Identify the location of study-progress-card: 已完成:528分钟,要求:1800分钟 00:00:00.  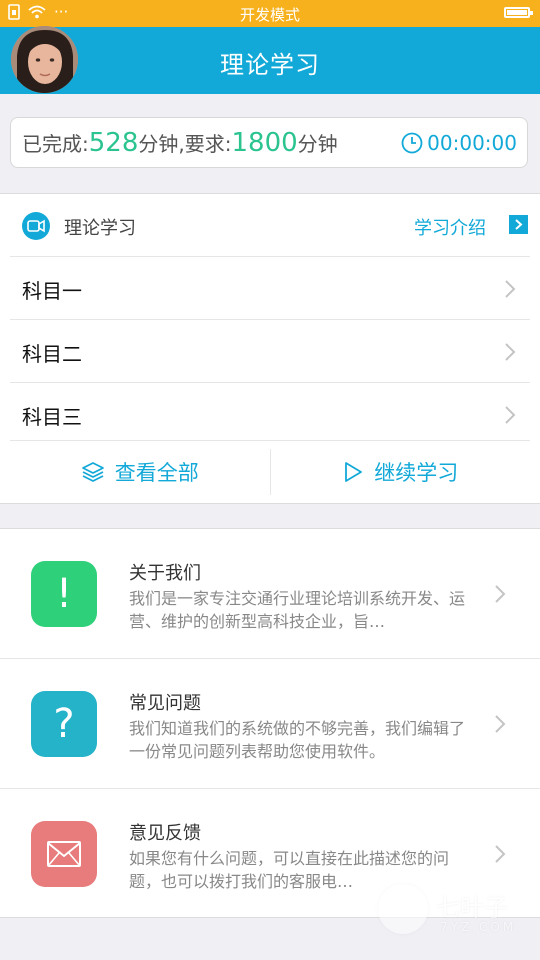
(269, 142).